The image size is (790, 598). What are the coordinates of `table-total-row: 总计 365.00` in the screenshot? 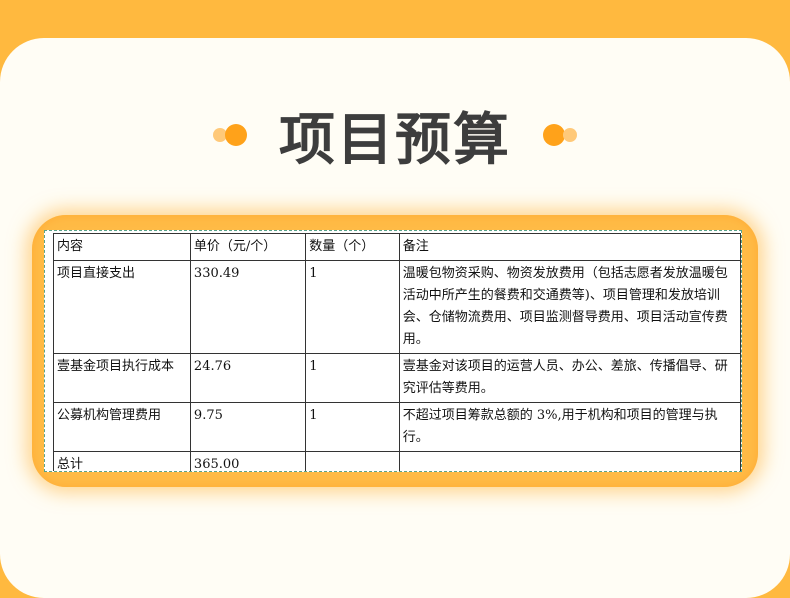 It's located at (397, 461).